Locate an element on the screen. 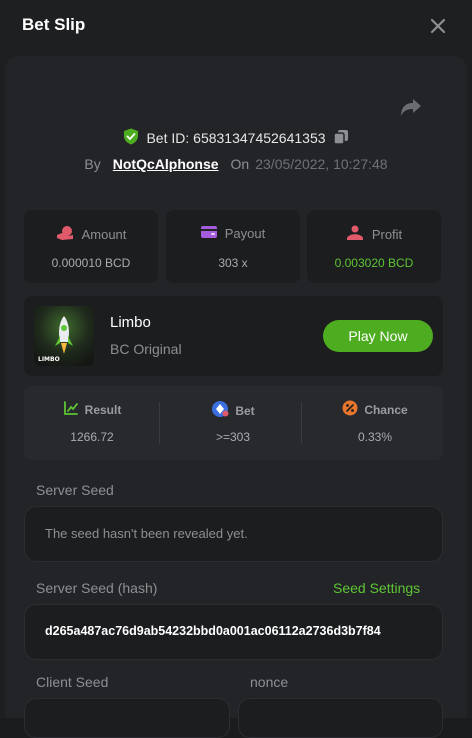  client-seed-field is located at coordinates (127, 718).